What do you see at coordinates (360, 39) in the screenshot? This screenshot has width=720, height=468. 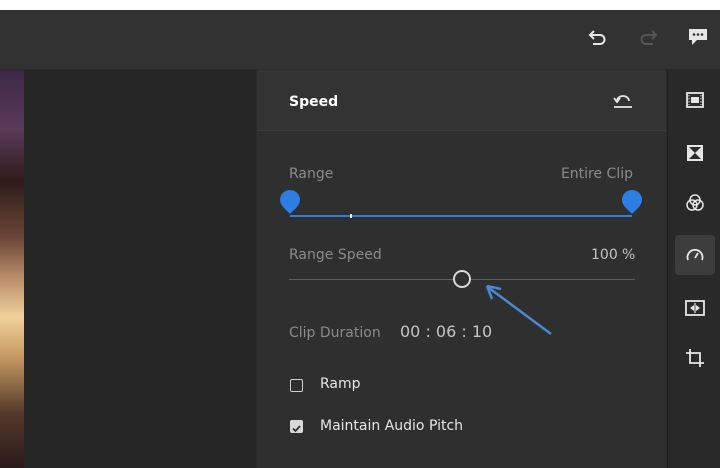 I see `top-toolbar` at bounding box center [360, 39].